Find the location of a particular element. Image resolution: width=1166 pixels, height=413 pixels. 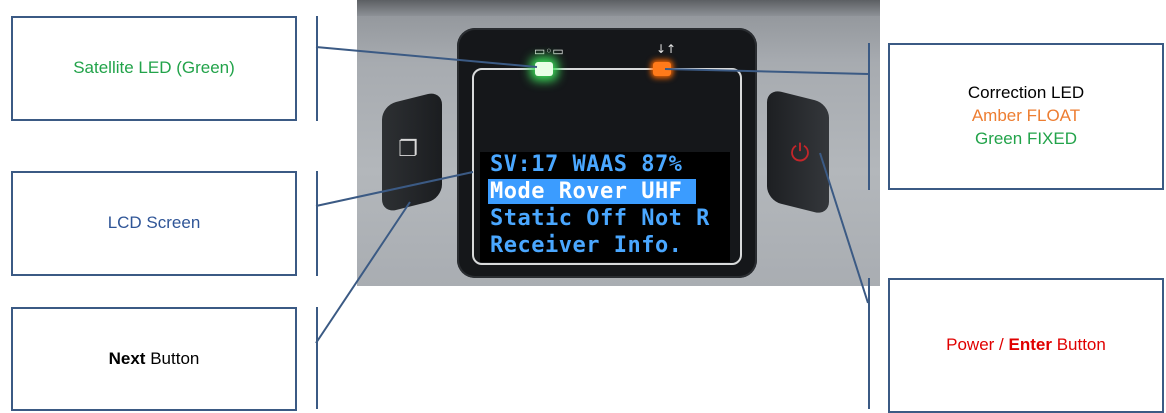

callout-next-bold: Next is located at coordinates (127, 358).